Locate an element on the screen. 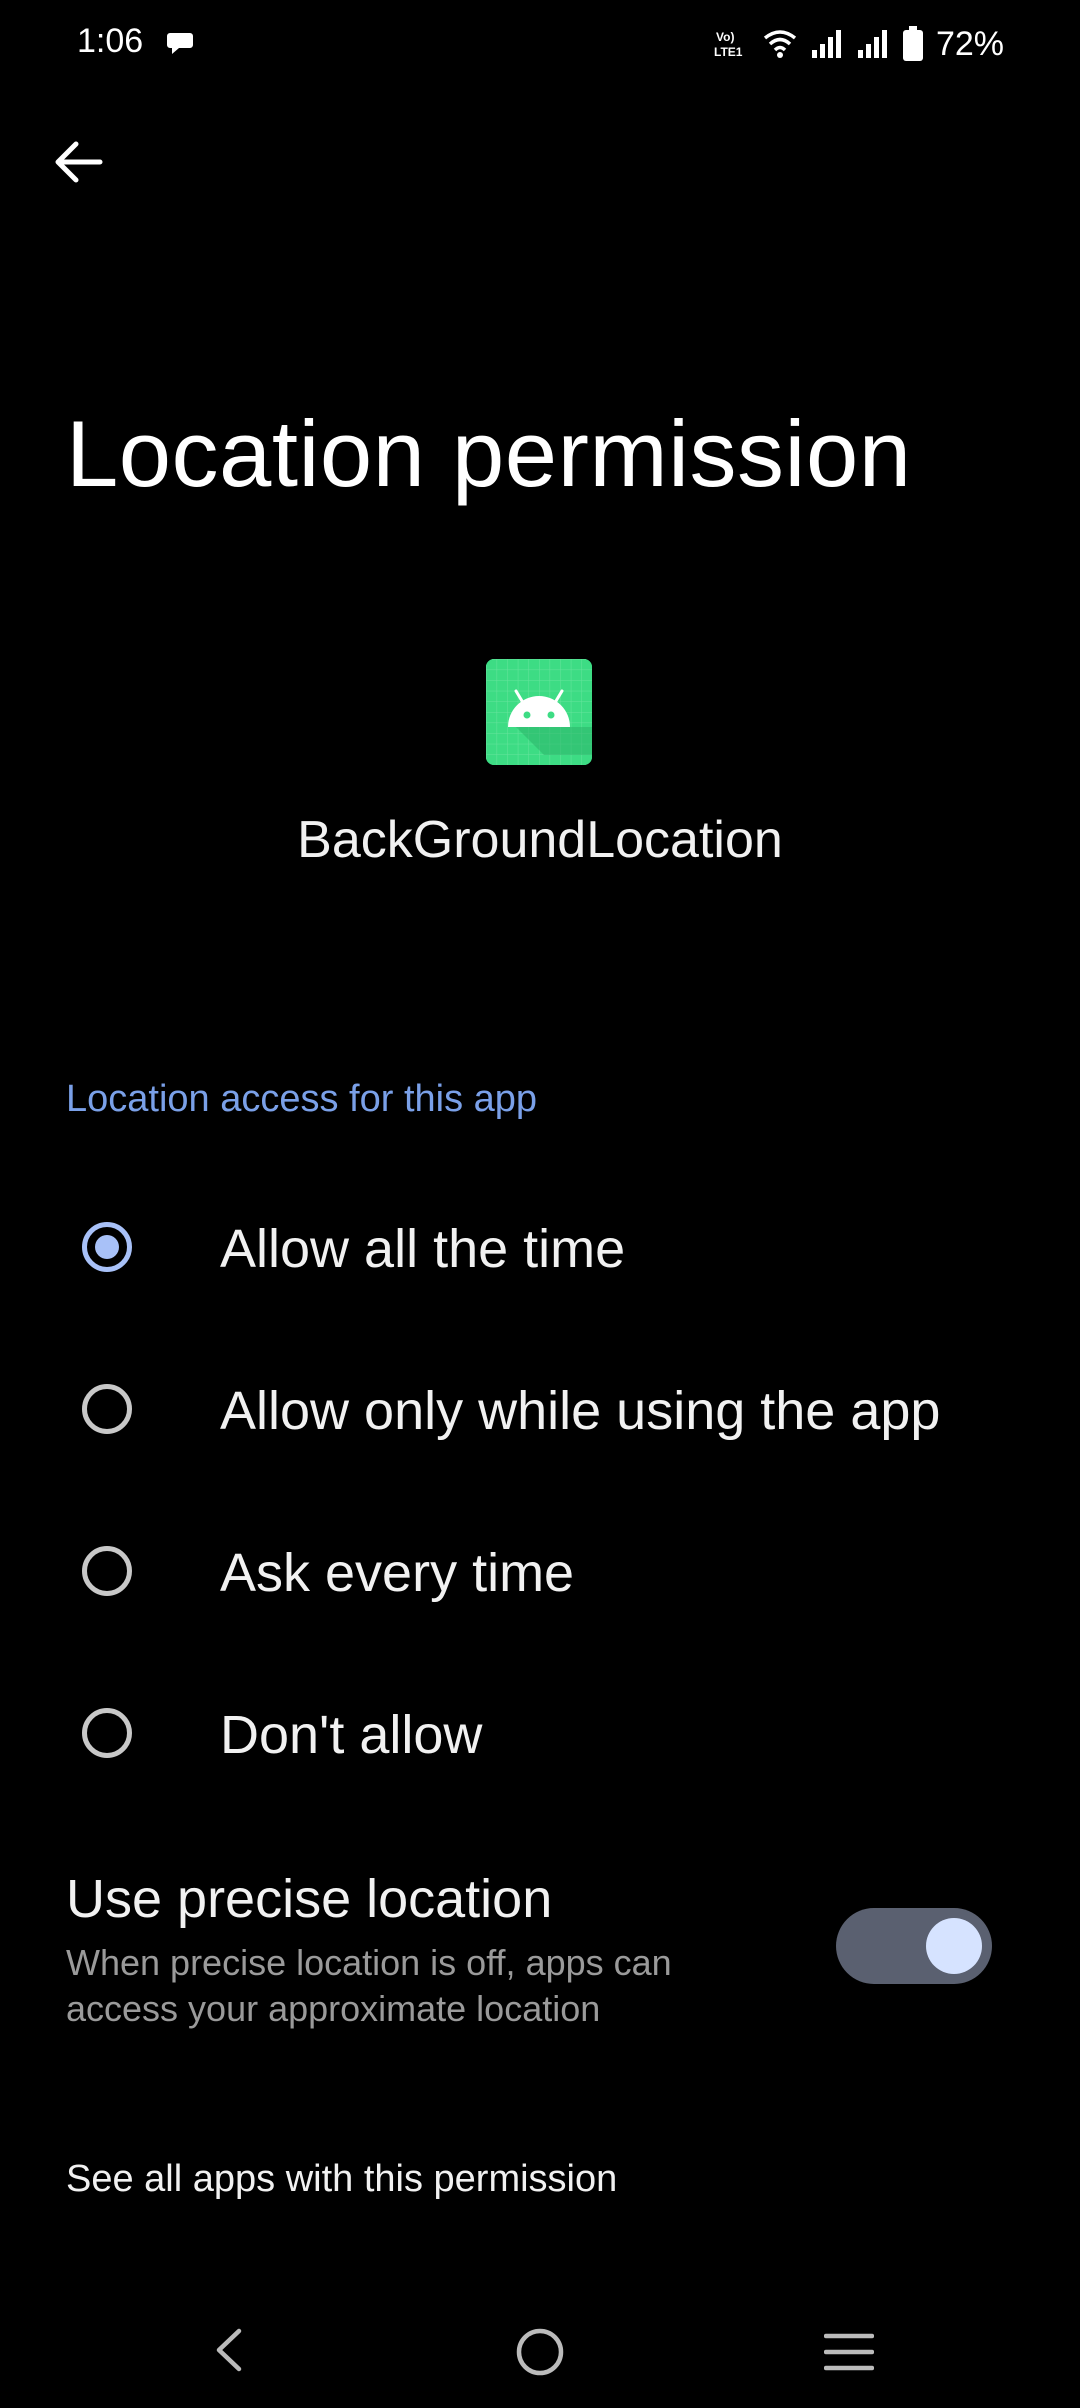 The image size is (1080, 2408). navigation-bar is located at coordinates (540, 2354).